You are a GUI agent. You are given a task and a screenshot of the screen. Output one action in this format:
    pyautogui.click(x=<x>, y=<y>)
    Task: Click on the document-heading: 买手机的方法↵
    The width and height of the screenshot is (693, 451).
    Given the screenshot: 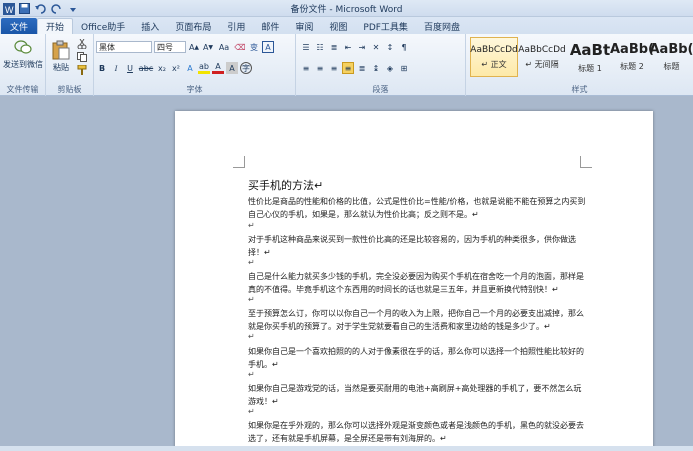 What is the action you would take?
    pyautogui.click(x=286, y=185)
    